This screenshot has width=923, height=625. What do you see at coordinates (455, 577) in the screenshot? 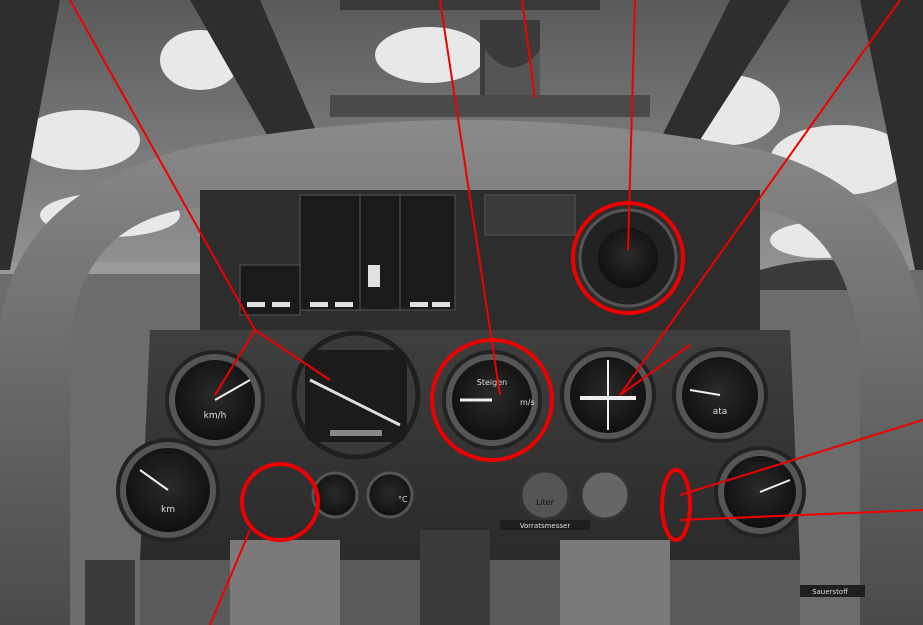
I see `control-stick-base` at bounding box center [455, 577].